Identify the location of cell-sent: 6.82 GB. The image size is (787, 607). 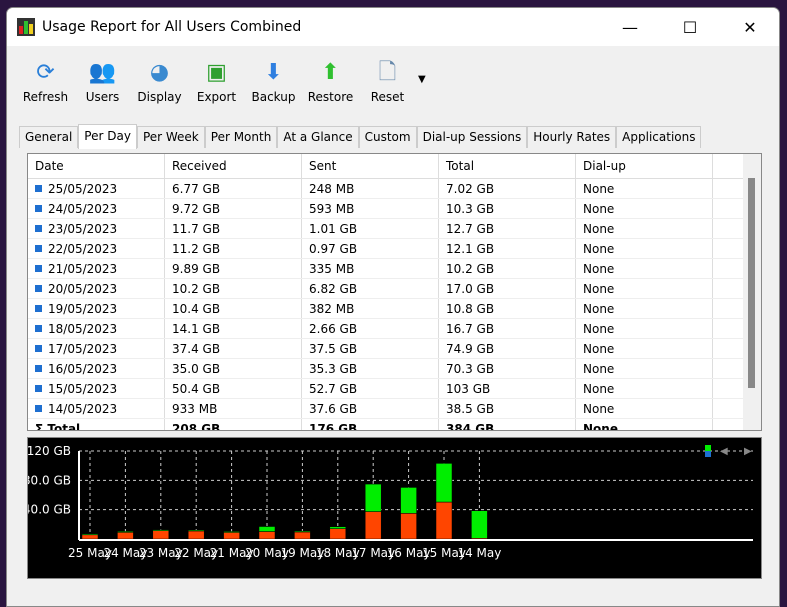
(370, 288).